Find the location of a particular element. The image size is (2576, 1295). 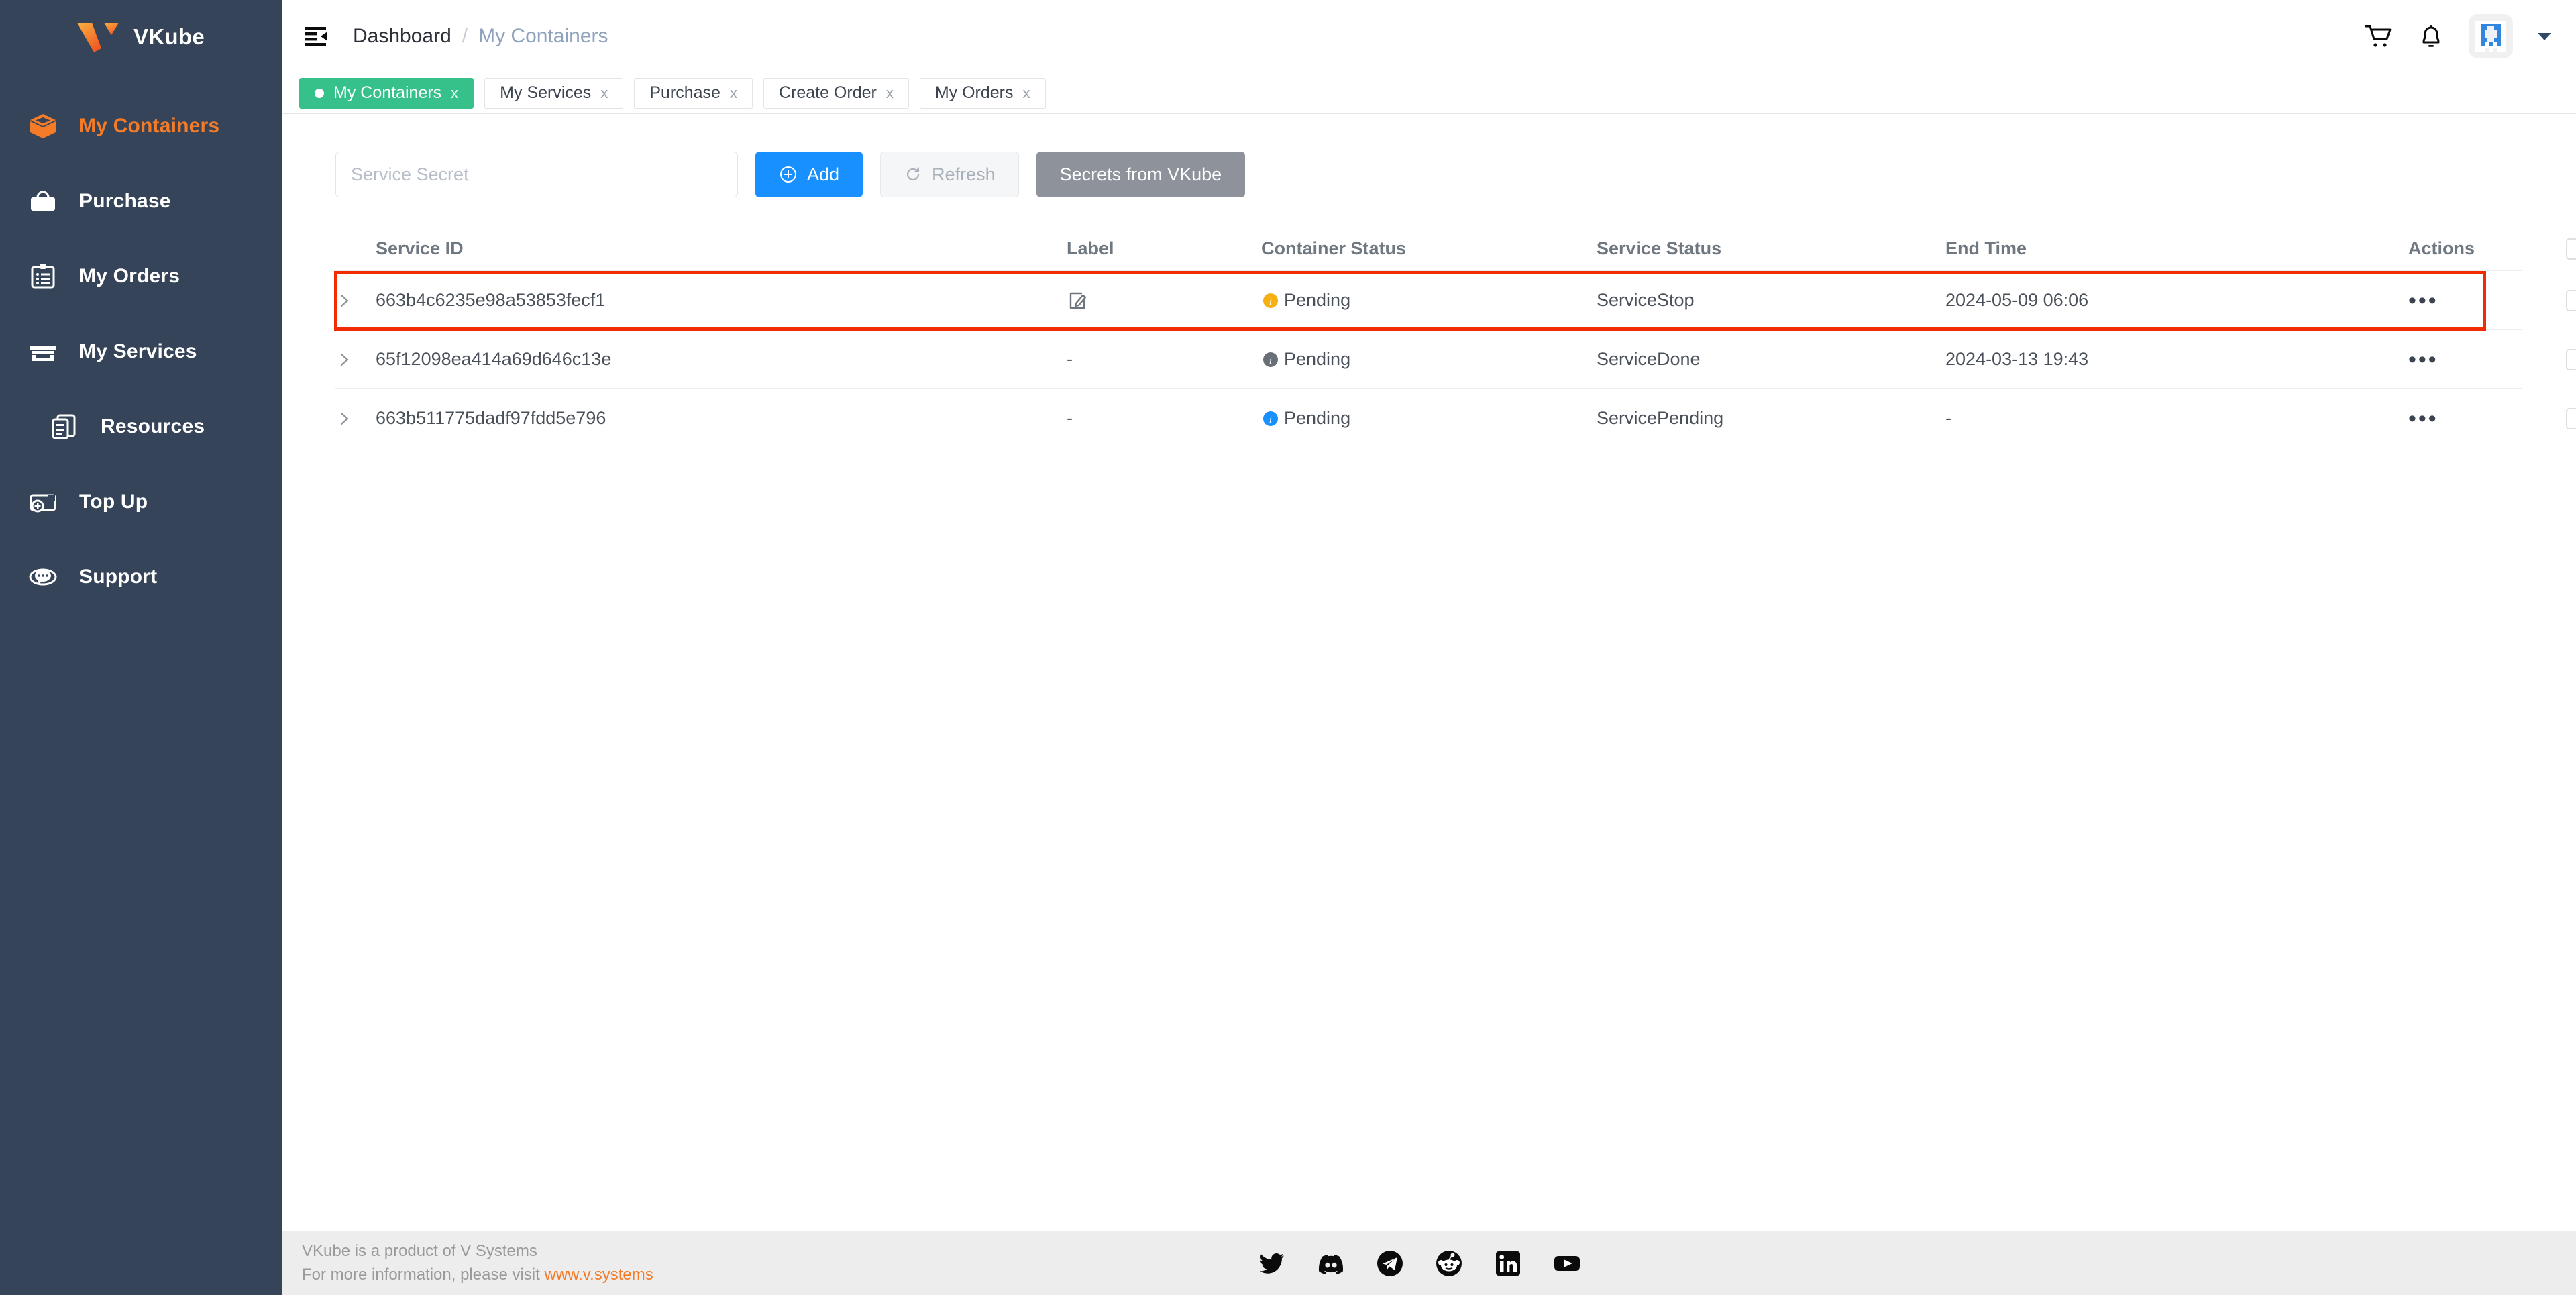

cell-service-id: 65f12098ea414a69d646c13e is located at coordinates (494, 359).